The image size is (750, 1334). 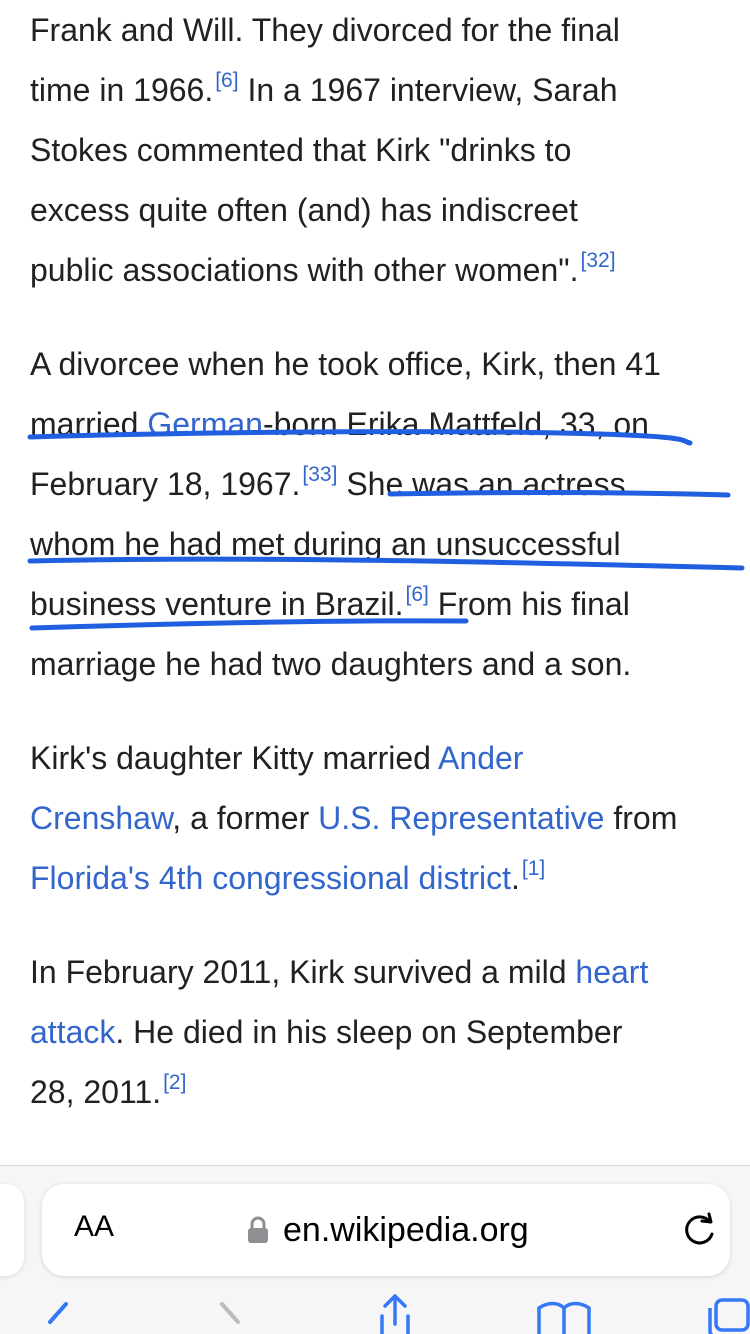 I want to click on text: from, so click(x=641, y=818).